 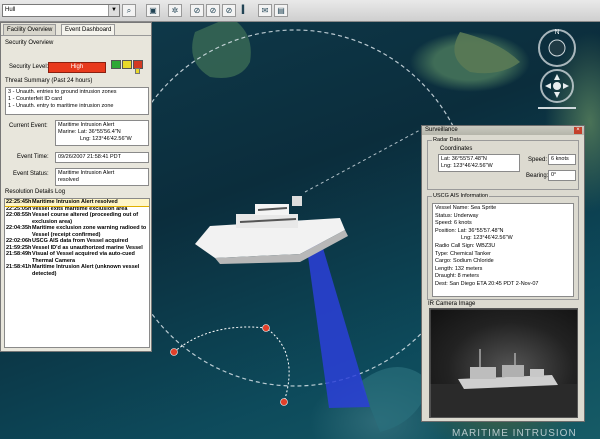 I want to click on lng-value: Lng: 123°46'42.56"W, so click(x=467, y=166).